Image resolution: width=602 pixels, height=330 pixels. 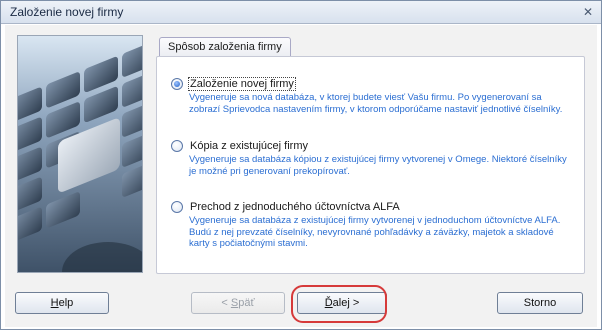 I want to click on help-button-mnemonic: H, so click(x=54, y=303).